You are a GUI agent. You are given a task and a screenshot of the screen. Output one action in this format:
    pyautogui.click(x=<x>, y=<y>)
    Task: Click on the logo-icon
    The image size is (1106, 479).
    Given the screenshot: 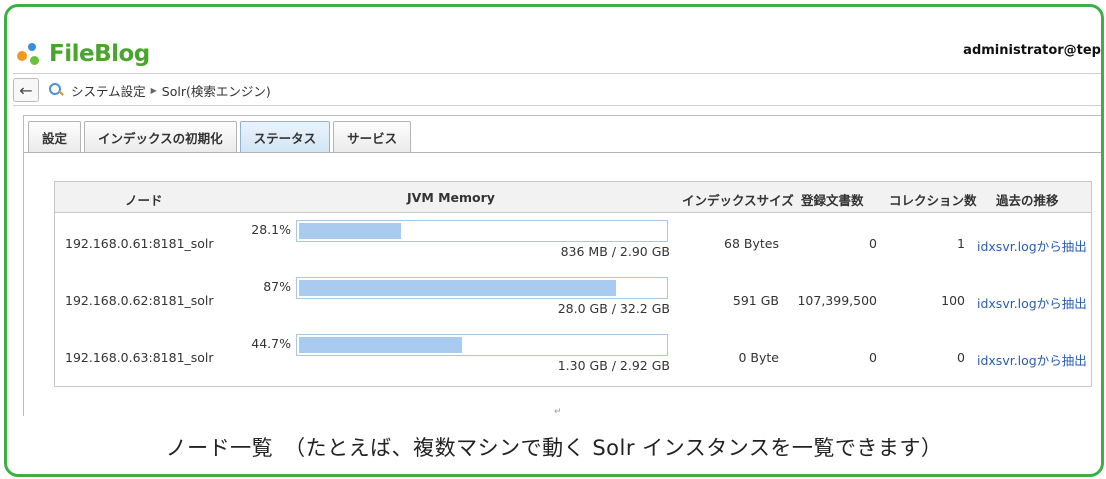 What is the action you would take?
    pyautogui.click(x=30, y=54)
    